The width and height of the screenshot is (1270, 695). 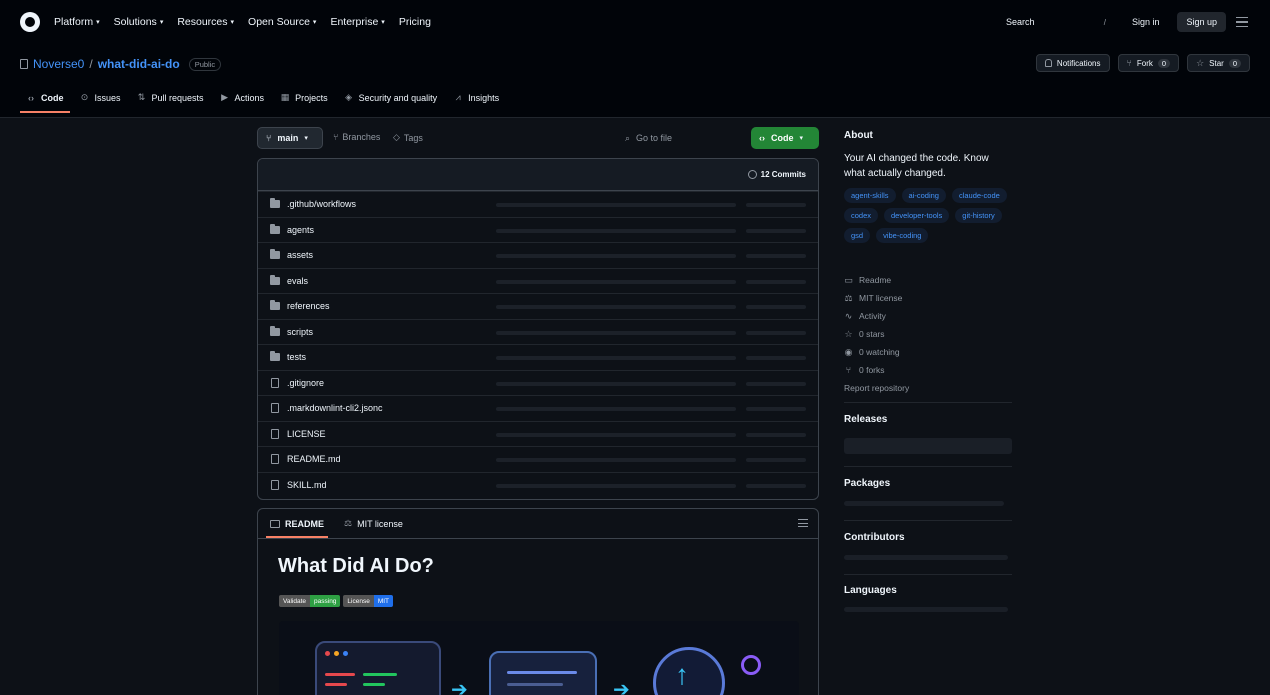 What do you see at coordinates (335, 408) in the screenshot?
I see `file-name: .markdownlint-cli2.jsonc` at bounding box center [335, 408].